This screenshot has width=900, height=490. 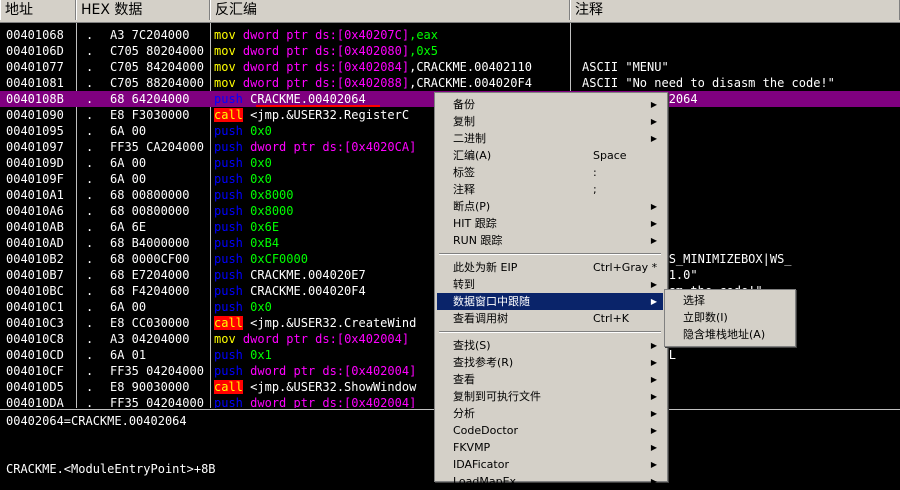 What do you see at coordinates (550, 464) in the screenshot?
I see `context-menu-item: IDAFicator ▶` at bounding box center [550, 464].